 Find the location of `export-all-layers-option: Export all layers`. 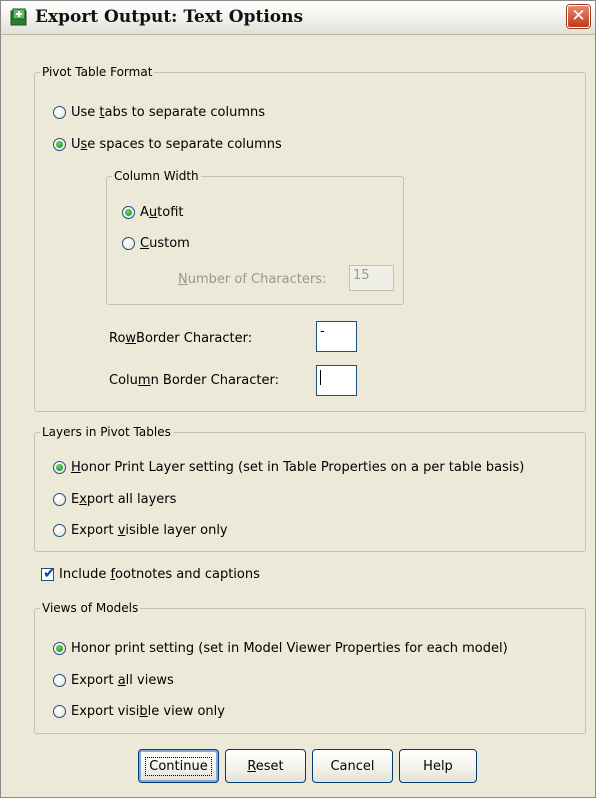

export-all-layers-option: Export all layers is located at coordinates (114, 499).